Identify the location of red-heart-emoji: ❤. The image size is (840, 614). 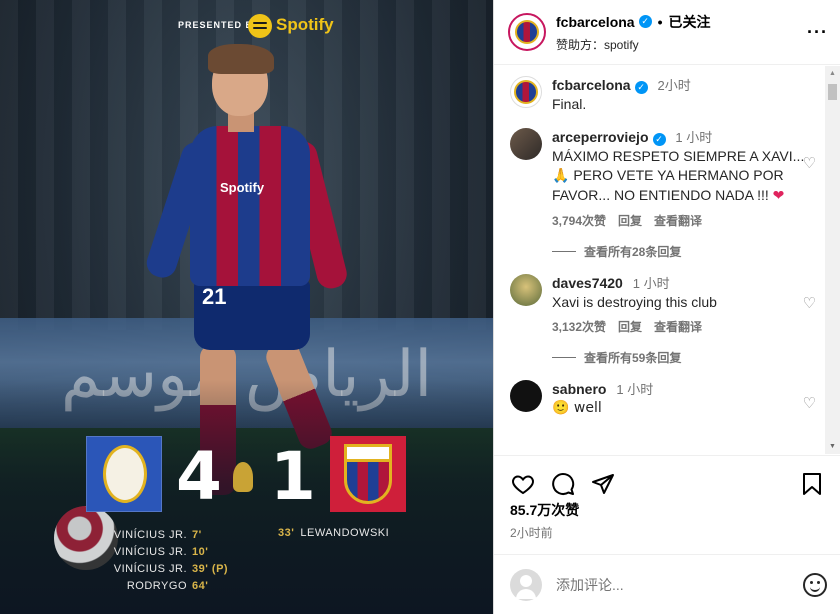
(778, 196).